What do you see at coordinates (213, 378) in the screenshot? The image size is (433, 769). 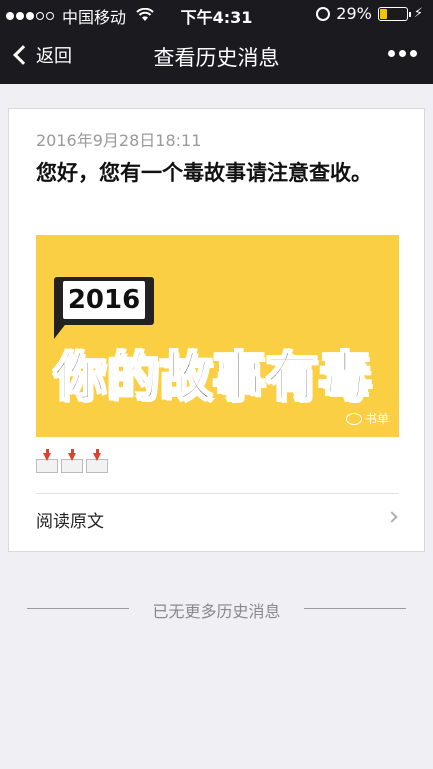 I see `cover-title: 你的故事有毒` at bounding box center [213, 378].